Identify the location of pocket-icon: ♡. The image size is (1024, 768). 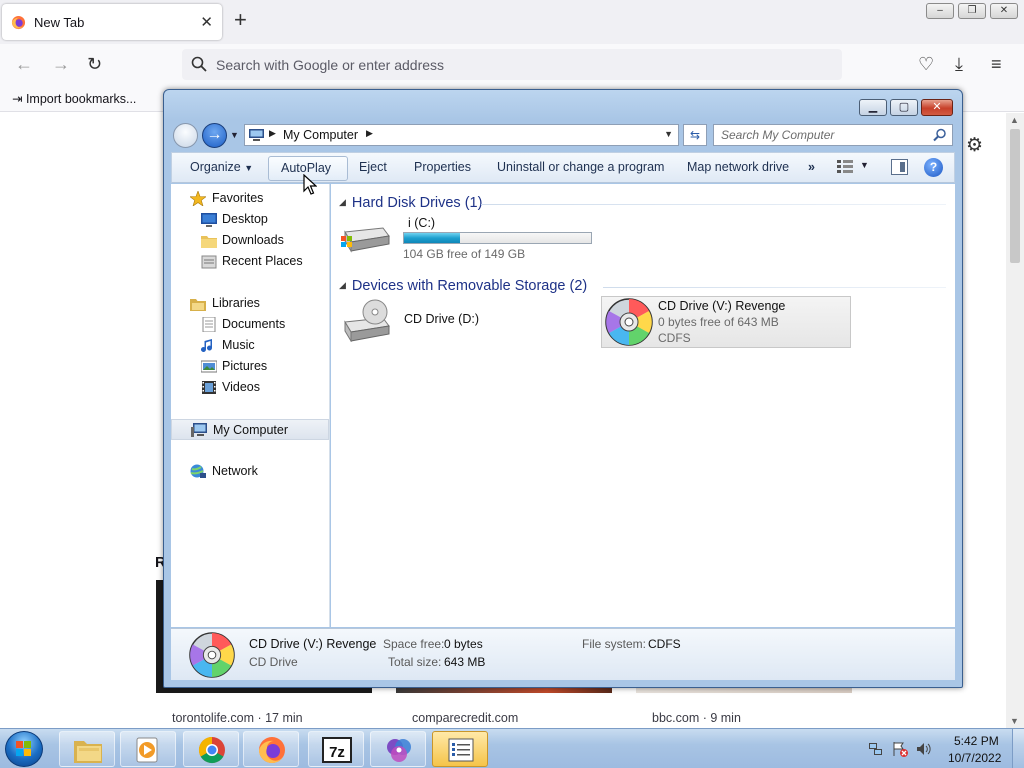
(926, 64).